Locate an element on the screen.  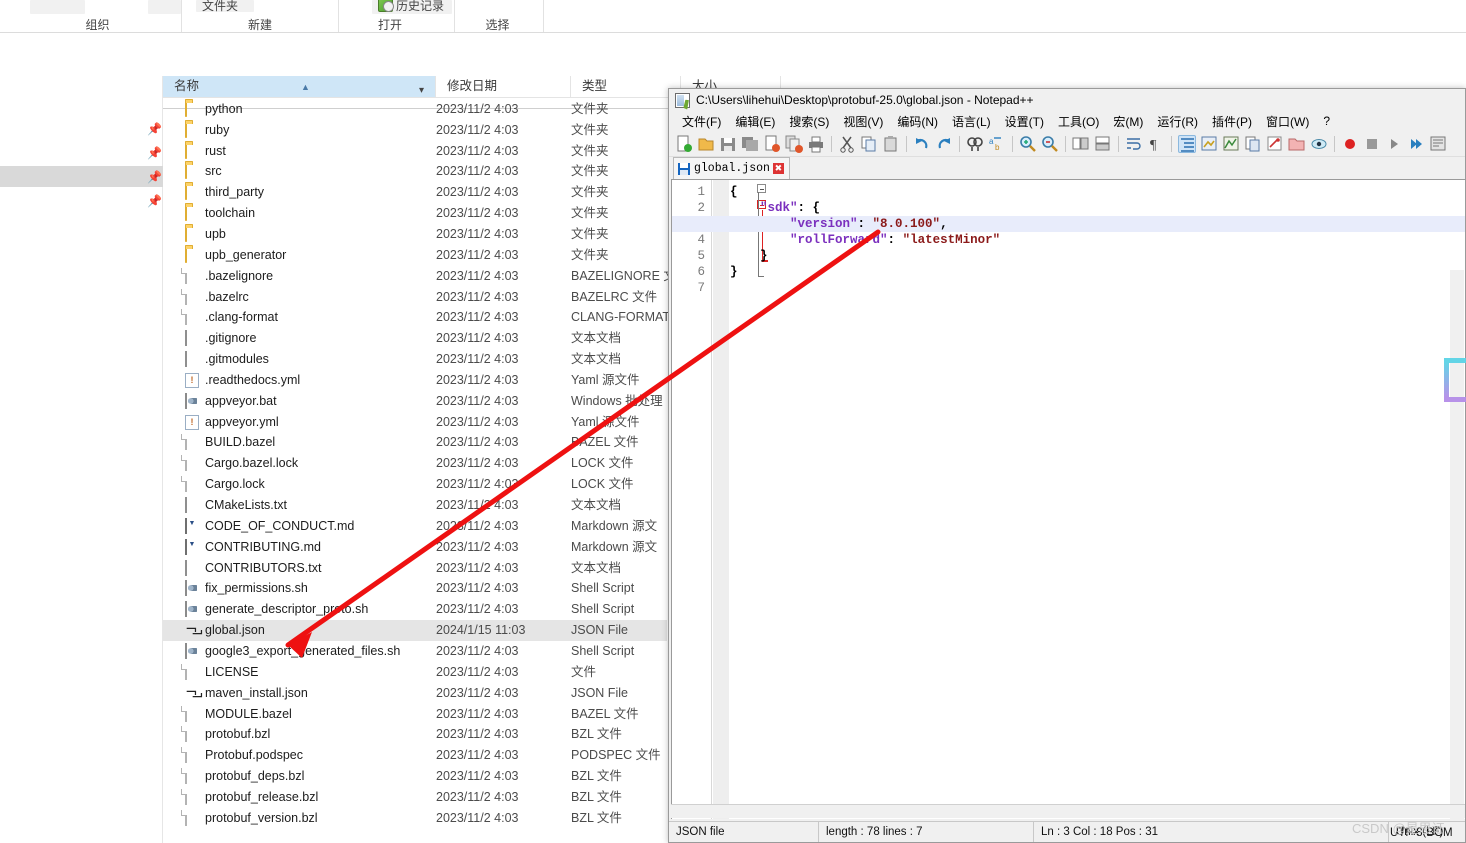
file-row: src 2023/11/2 4:03 文件夹 is located at coordinates (415, 171).